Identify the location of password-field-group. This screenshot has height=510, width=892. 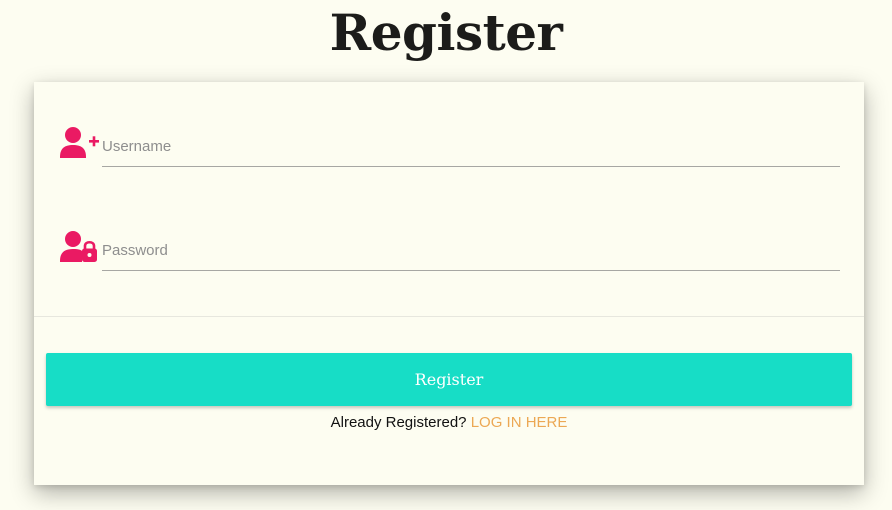
(450, 254).